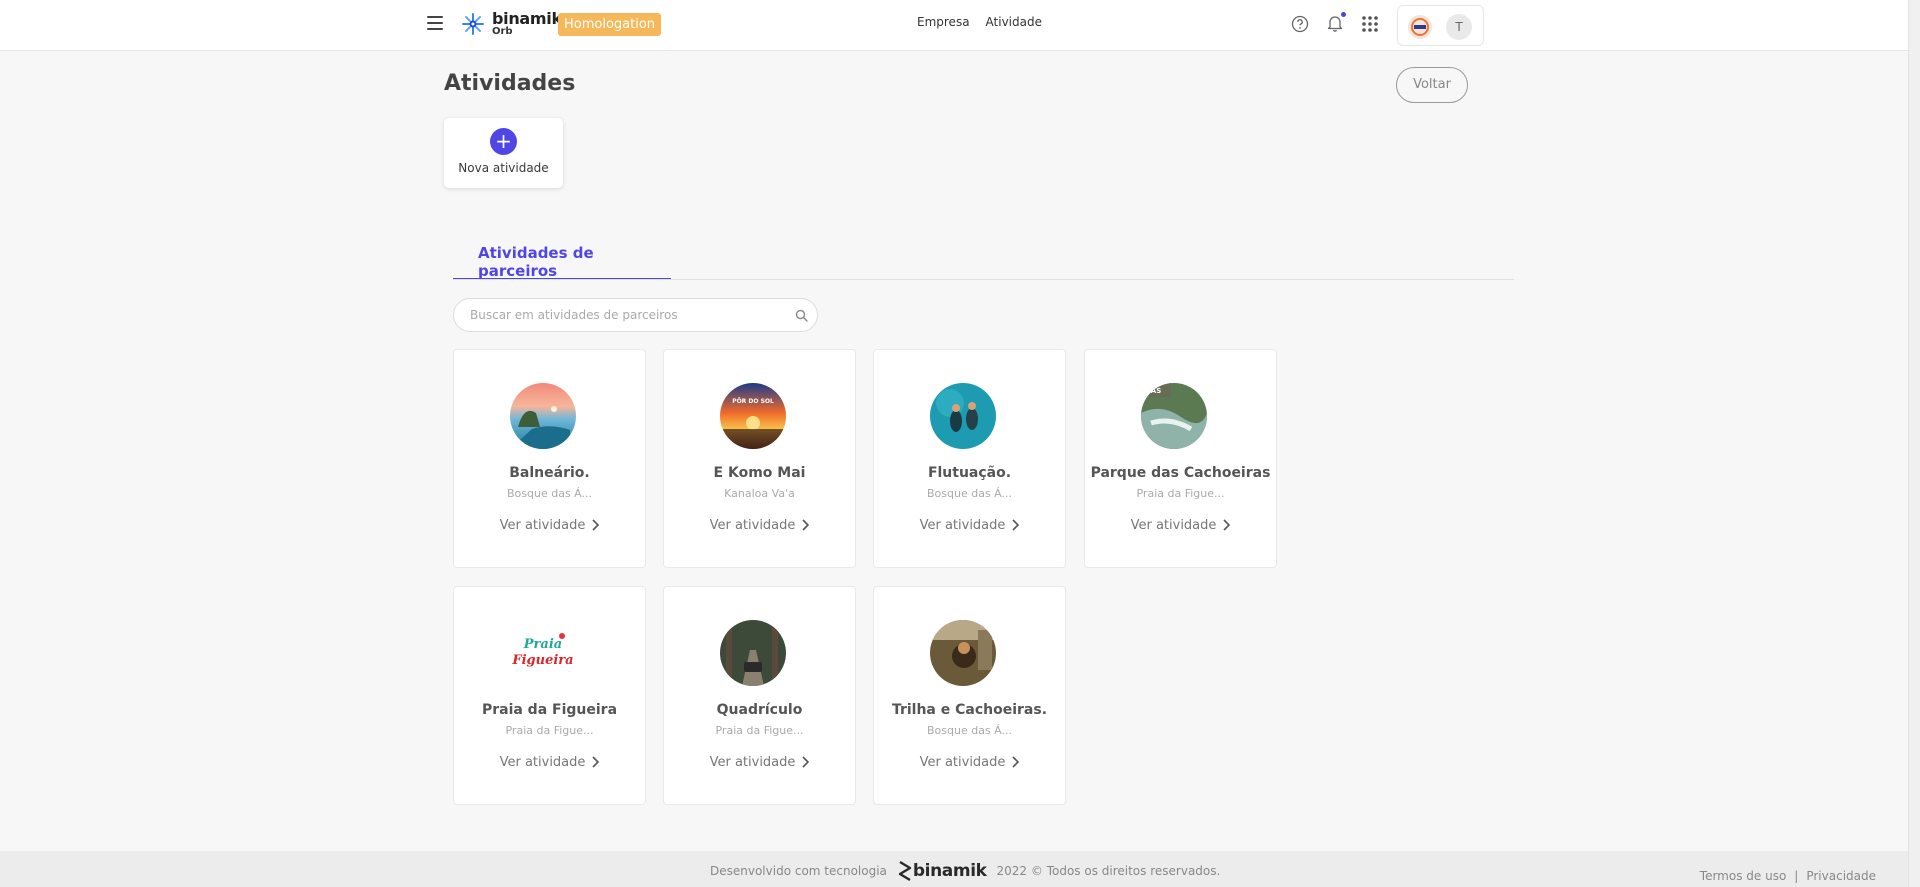 The width and height of the screenshot is (1920, 887). Describe the element at coordinates (1300, 24) in the screenshot. I see `help-icon` at that location.